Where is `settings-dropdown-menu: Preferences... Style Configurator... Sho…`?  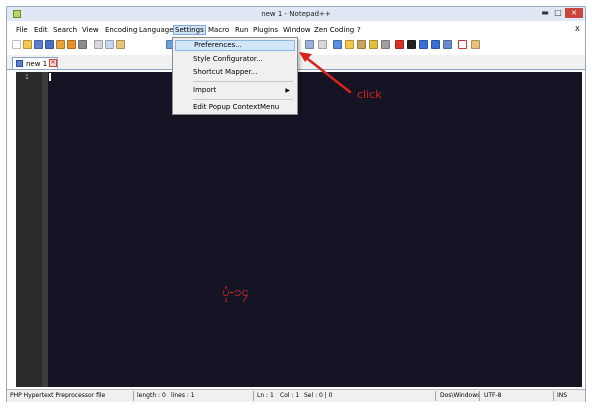
settings-dropdown-menu: Preferences... Style Configurator... Sho… is located at coordinates (235, 76).